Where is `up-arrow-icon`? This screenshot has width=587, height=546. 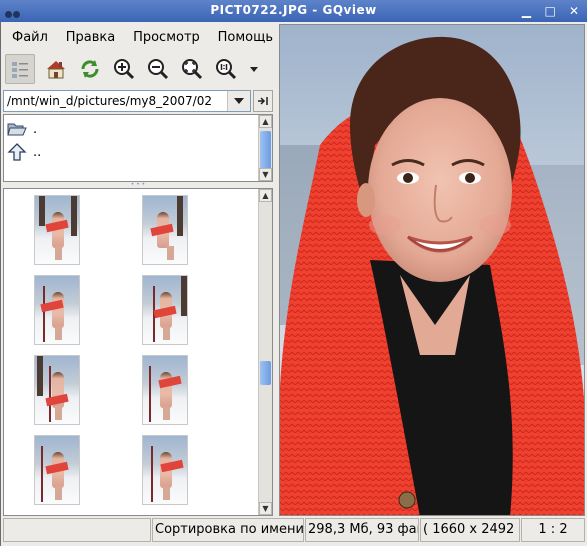
up-arrow-icon is located at coordinates (17, 152).